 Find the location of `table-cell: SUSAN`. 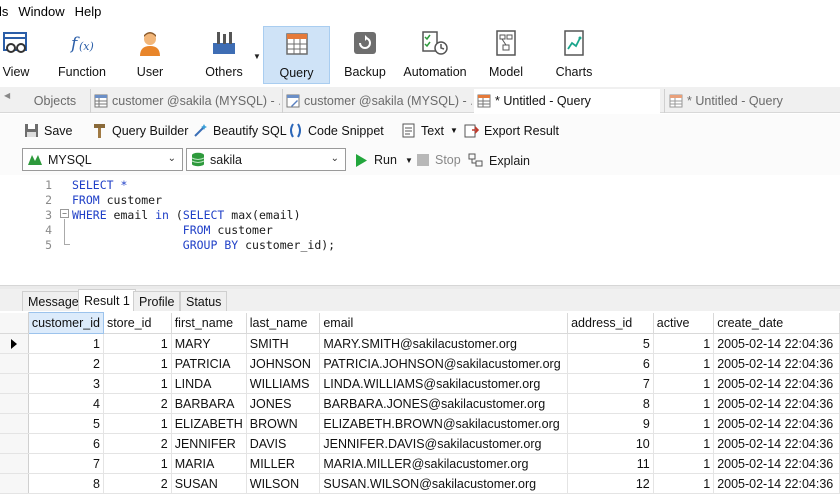

table-cell: SUSAN is located at coordinates (209, 483).